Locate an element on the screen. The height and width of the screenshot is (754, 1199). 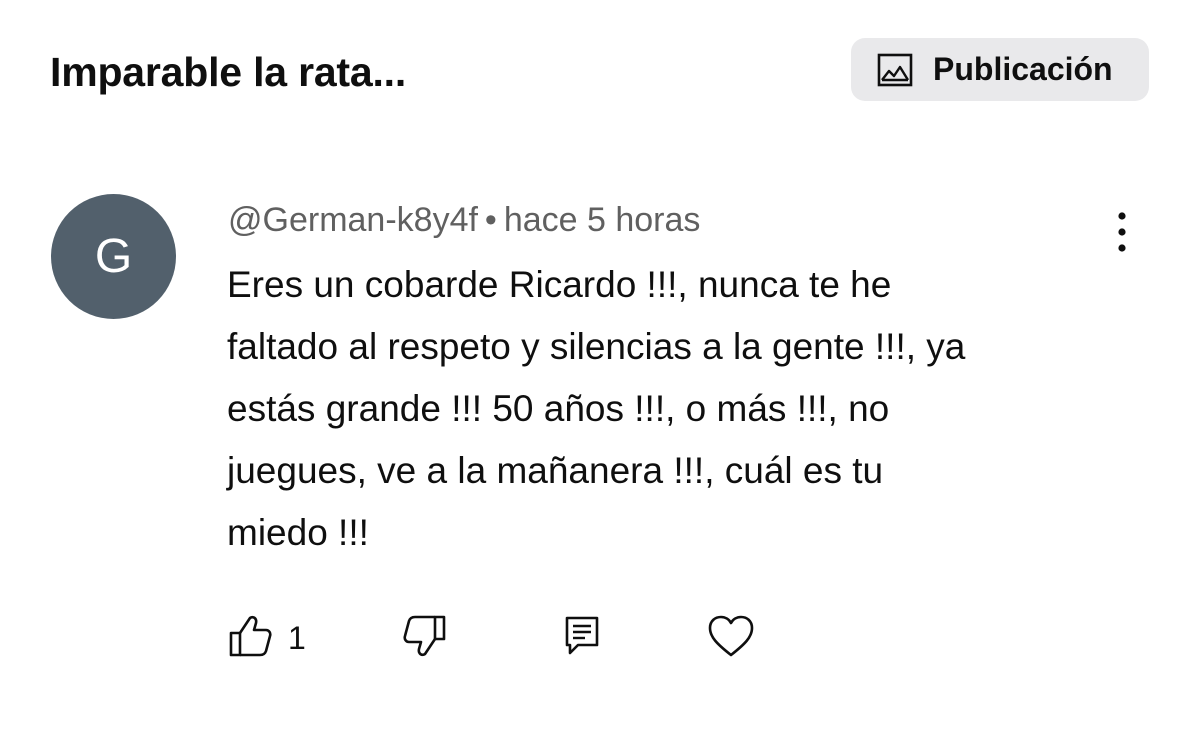
image-icon is located at coordinates (895, 70).